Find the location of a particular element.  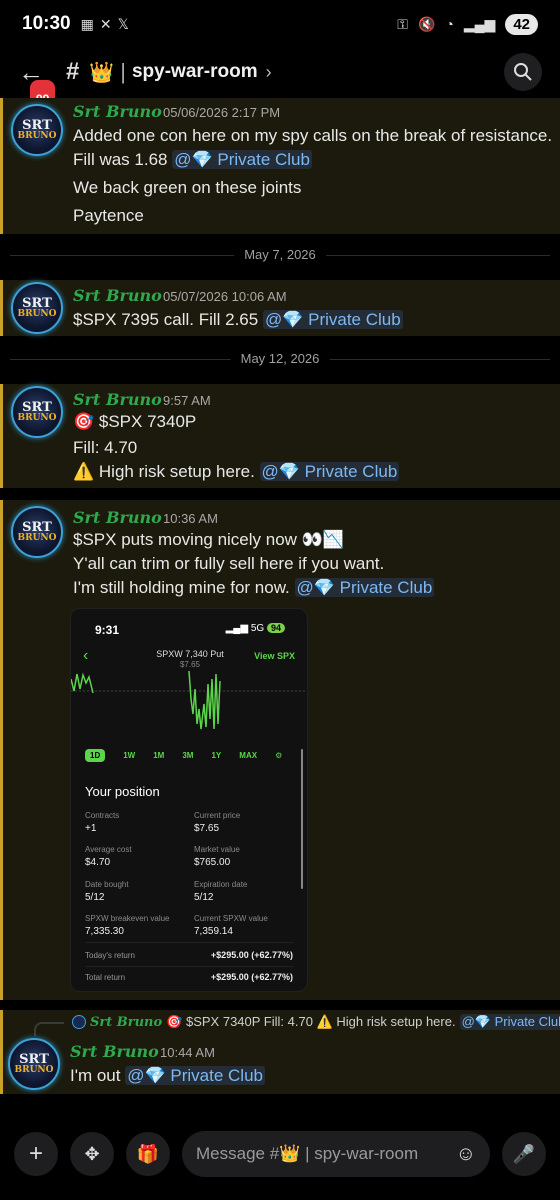

field-label: Date bought is located at coordinates (107, 884).